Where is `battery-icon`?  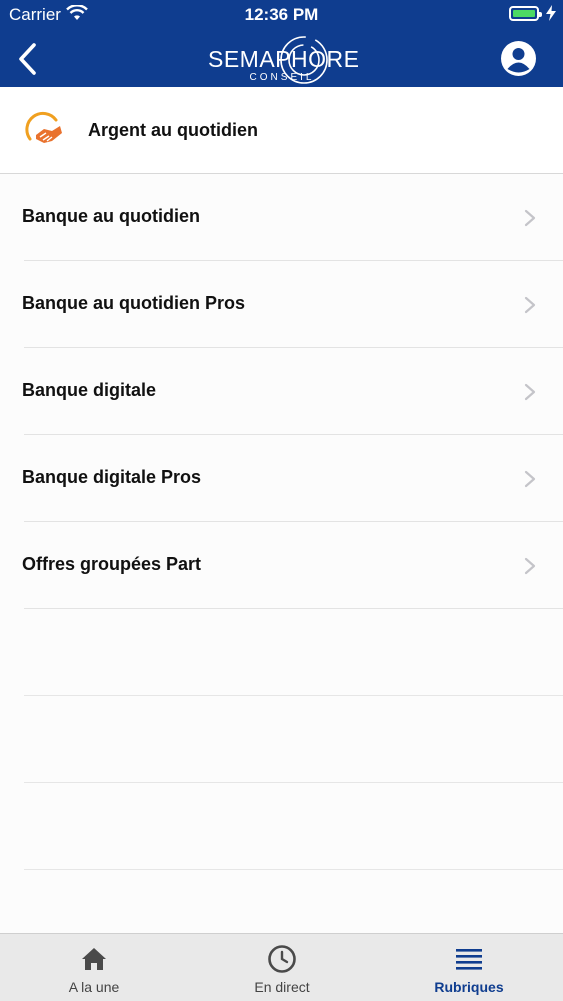
battery-icon is located at coordinates (525, 13).